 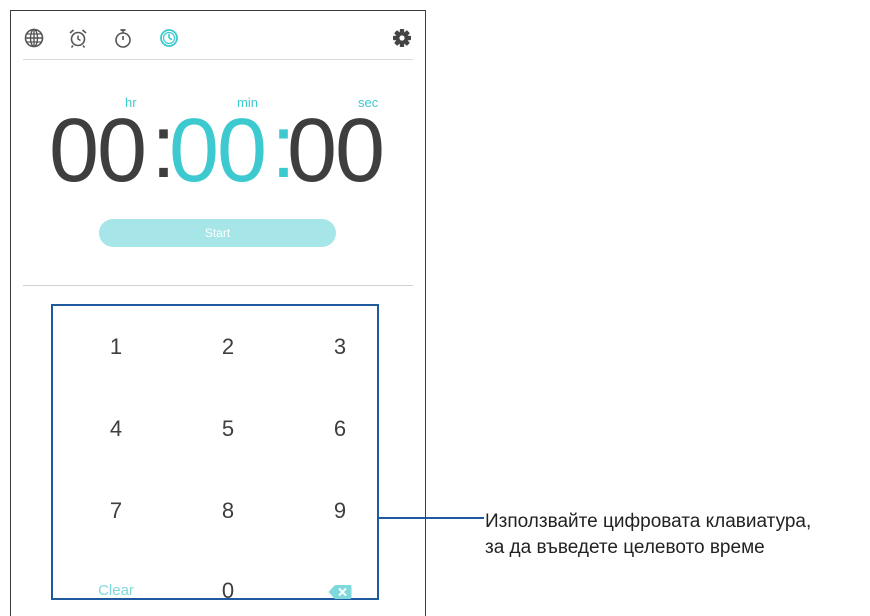 I want to click on timer-display: 00 : 00 : 00, so click(x=218, y=151).